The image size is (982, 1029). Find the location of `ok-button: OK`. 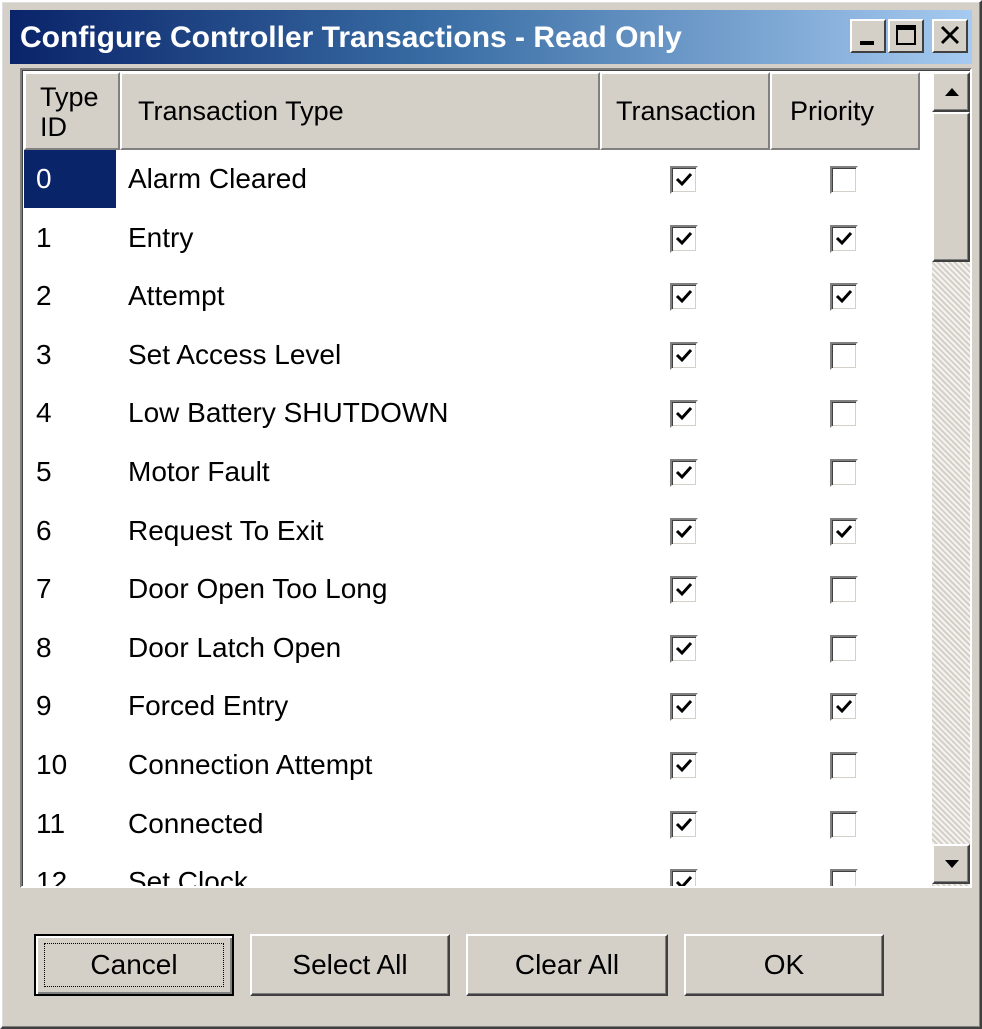

ok-button: OK is located at coordinates (784, 965).